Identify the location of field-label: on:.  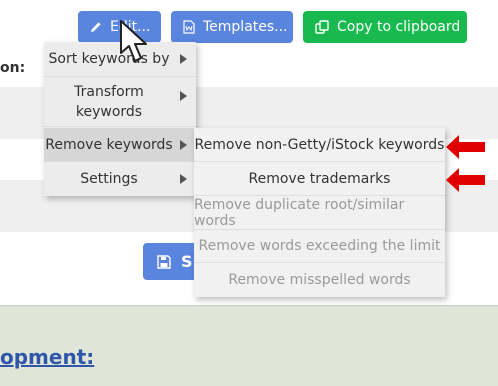
(13, 68).